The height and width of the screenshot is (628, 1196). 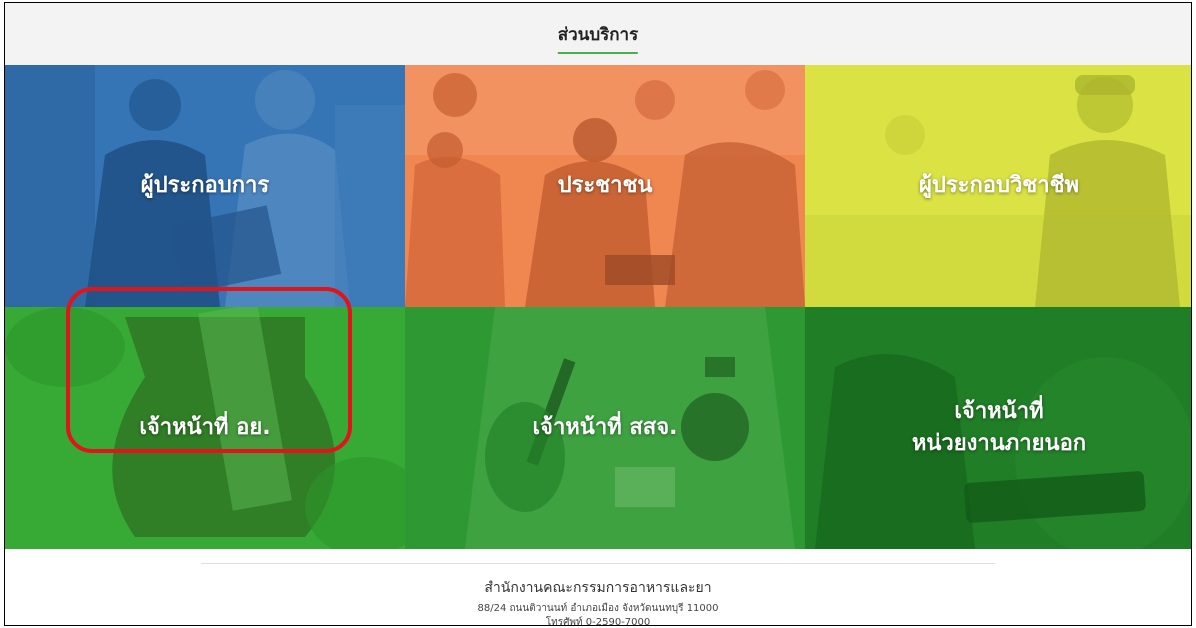 I want to click on tile-professional: ผู้ประกอบวิชาชีพ, so click(x=998, y=186).